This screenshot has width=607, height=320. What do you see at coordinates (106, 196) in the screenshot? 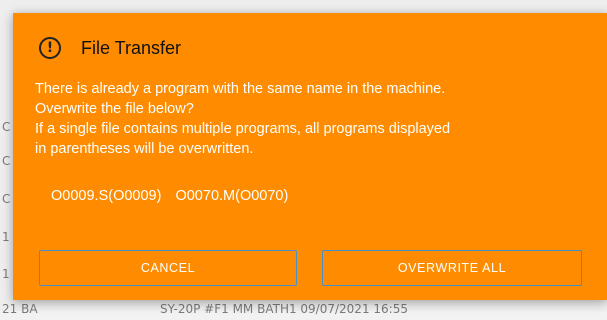
I see `file-name: O0009.S(O0009)` at bounding box center [106, 196].